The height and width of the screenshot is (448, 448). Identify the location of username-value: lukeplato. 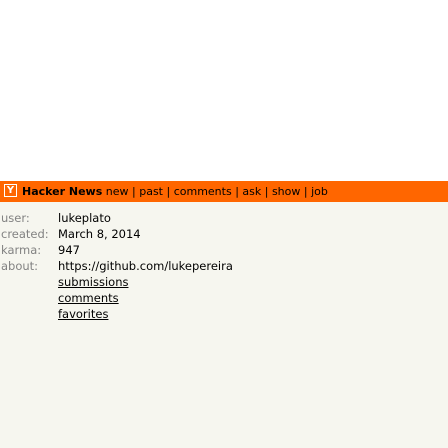
(84, 218).